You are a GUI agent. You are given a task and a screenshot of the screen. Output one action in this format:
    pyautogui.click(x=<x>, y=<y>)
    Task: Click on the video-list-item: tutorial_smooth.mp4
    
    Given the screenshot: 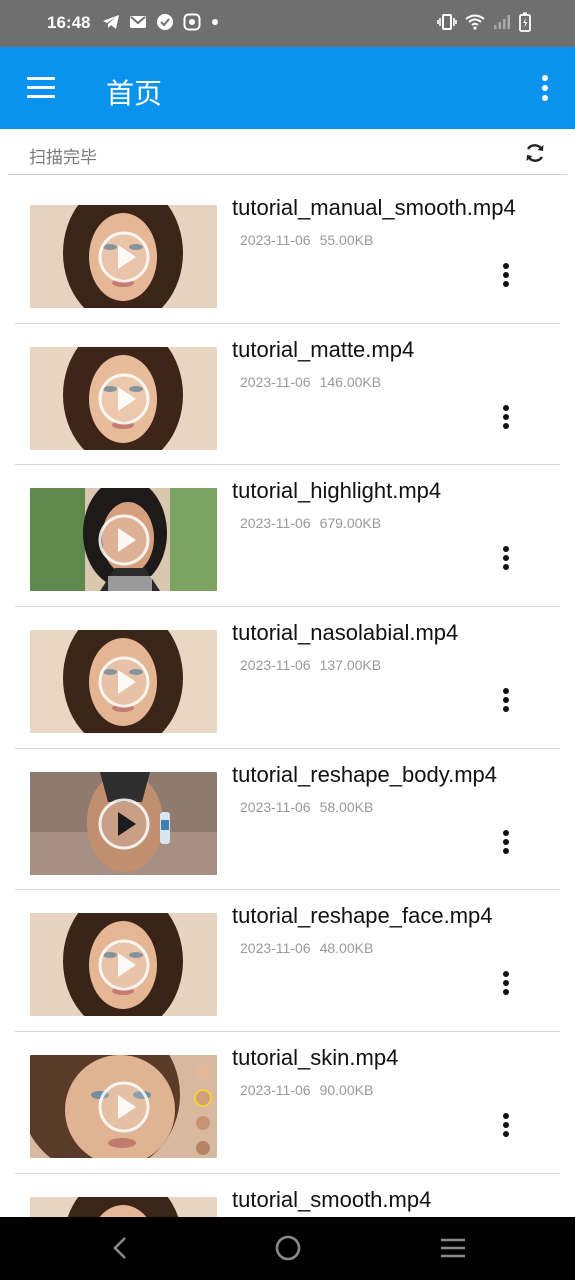 What is the action you would take?
    pyautogui.click(x=287, y=1195)
    